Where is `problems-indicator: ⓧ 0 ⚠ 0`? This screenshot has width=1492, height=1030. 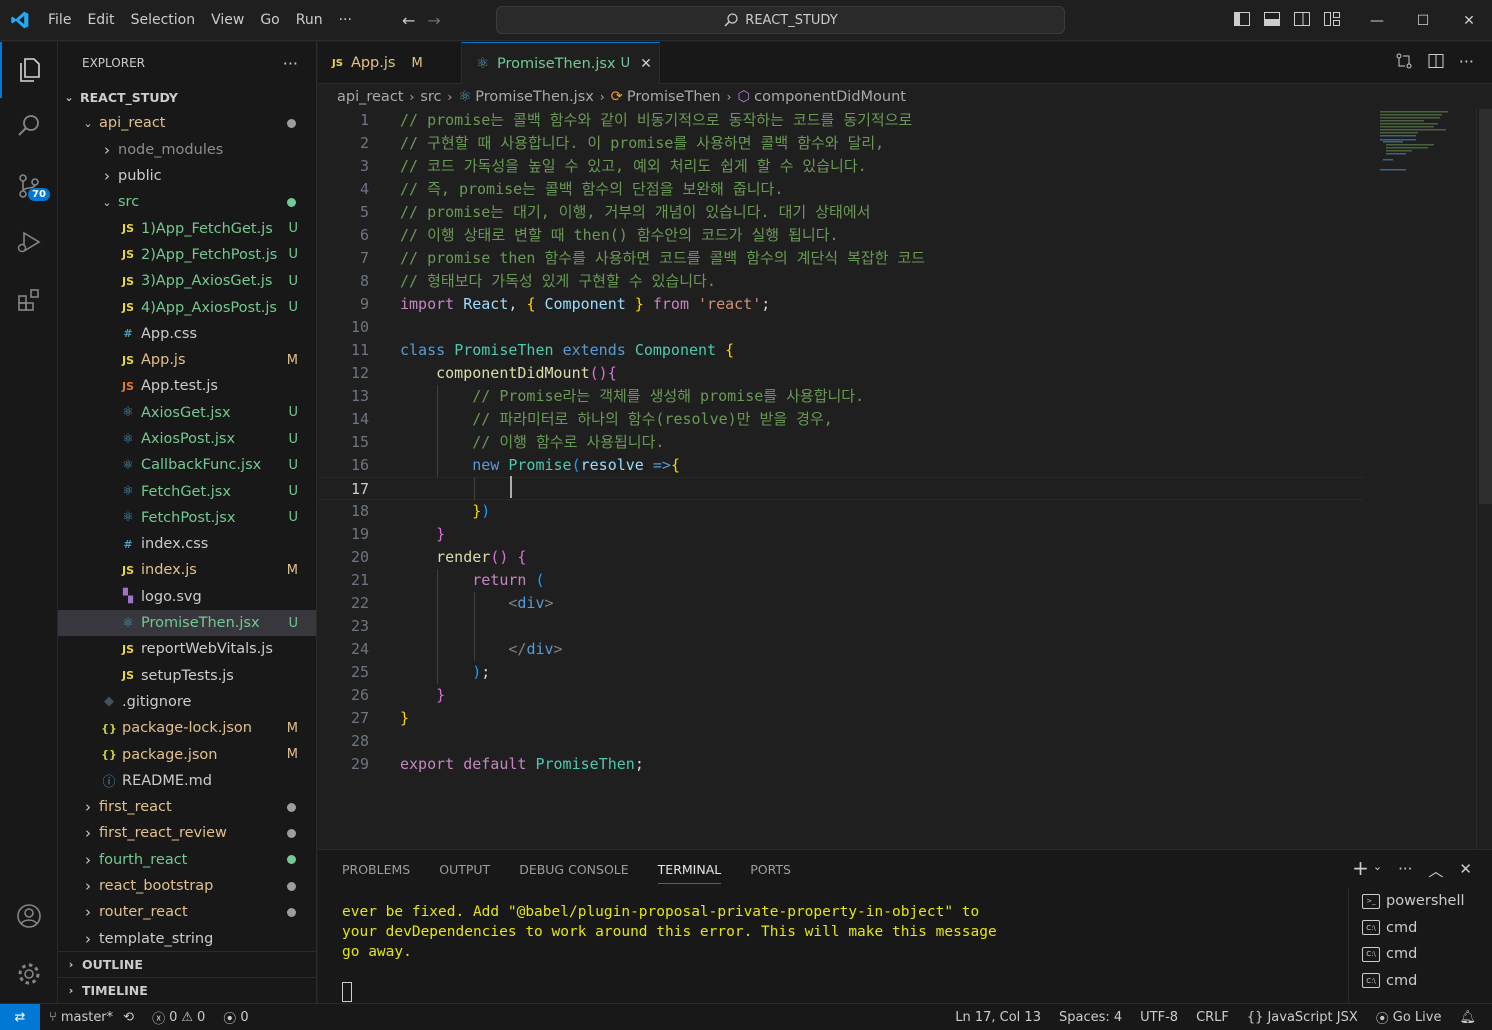
problems-indicator: ⓧ 0 ⚠ 0 is located at coordinates (178, 1017).